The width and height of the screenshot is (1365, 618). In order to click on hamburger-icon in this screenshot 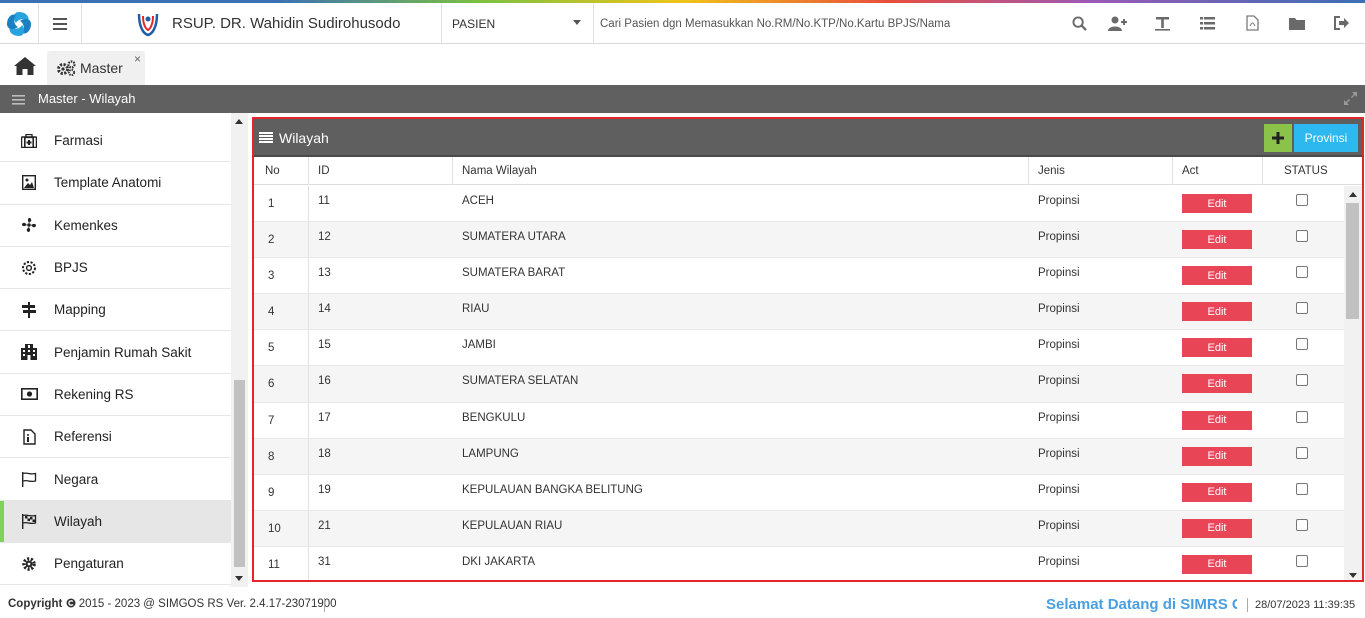, I will do `click(60, 23)`.